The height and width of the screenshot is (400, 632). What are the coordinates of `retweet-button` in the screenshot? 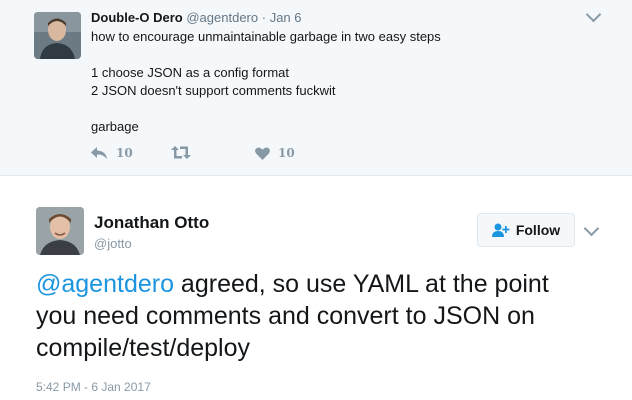 It's located at (185, 152).